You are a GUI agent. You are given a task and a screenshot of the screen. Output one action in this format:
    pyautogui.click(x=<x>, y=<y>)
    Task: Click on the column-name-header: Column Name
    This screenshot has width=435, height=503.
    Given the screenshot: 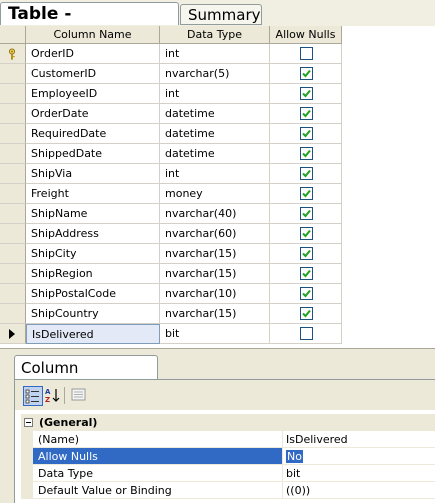 What is the action you would take?
    pyautogui.click(x=93, y=35)
    